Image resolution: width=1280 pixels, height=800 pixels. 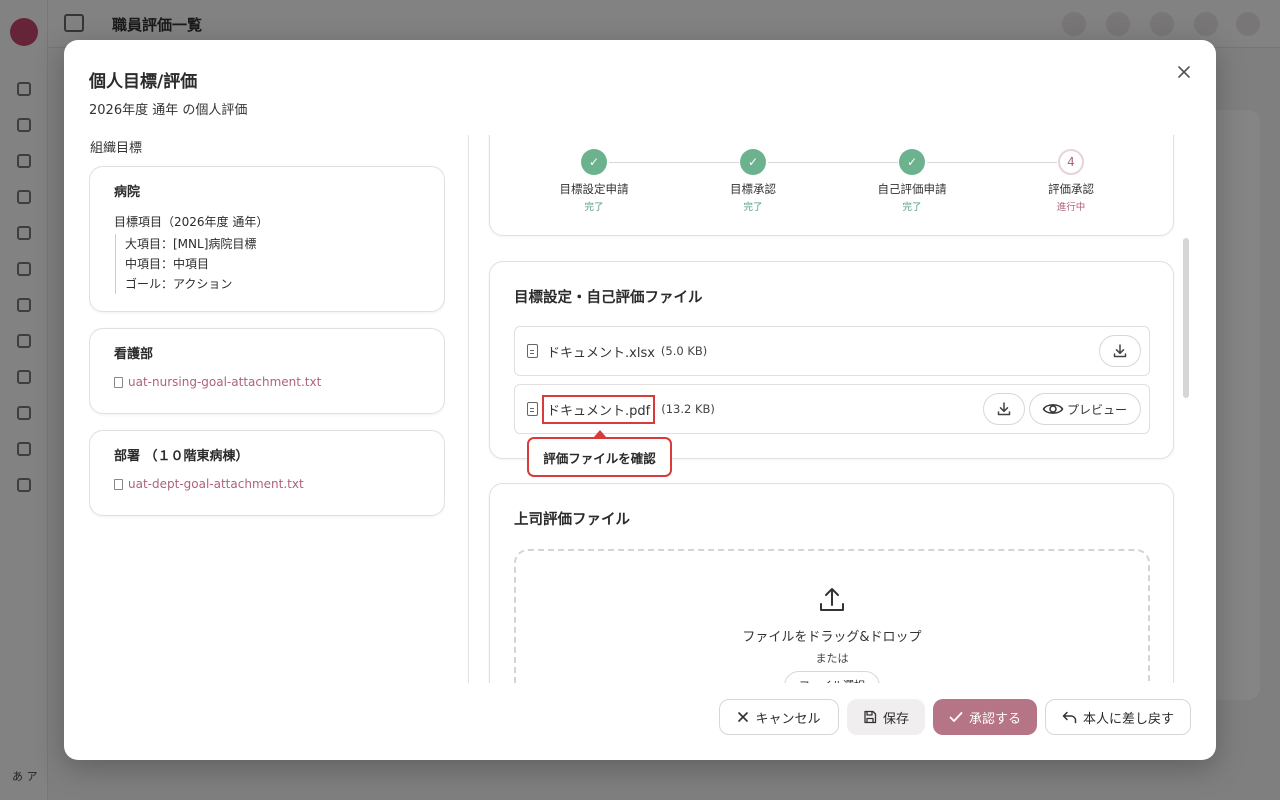 I want to click on dept-goal-card: 部署 （１０階東病棟） uat-dept-goal-attachment.txt, so click(x=267, y=473).